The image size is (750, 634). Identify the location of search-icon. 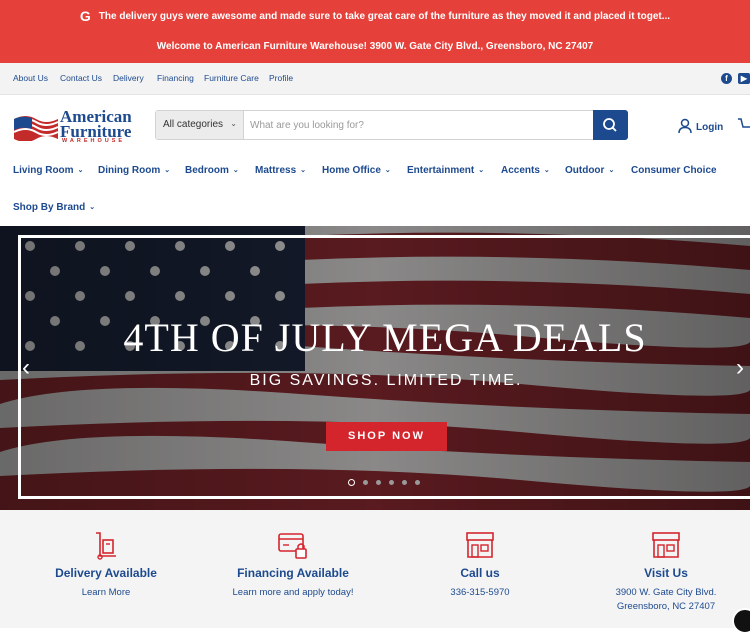
(610, 125).